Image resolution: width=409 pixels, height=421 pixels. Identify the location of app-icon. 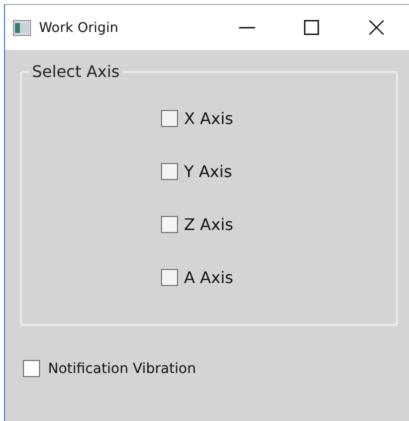
(22, 28).